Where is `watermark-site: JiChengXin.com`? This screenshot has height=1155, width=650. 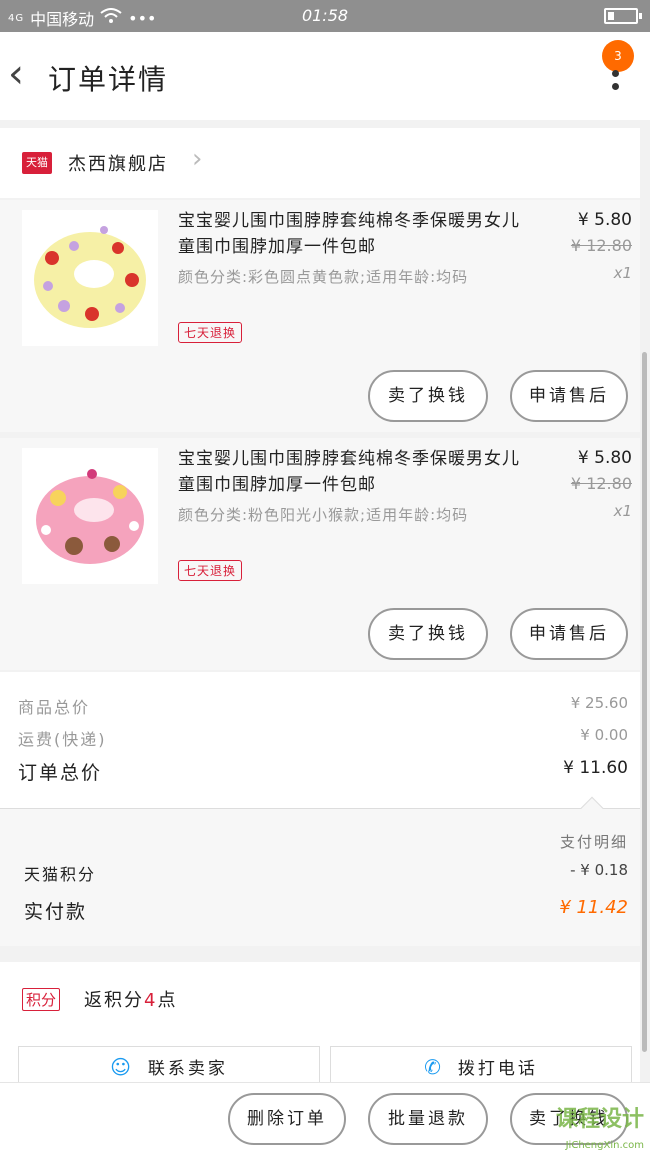 watermark-site: JiChengXin.com is located at coordinates (604, 1145).